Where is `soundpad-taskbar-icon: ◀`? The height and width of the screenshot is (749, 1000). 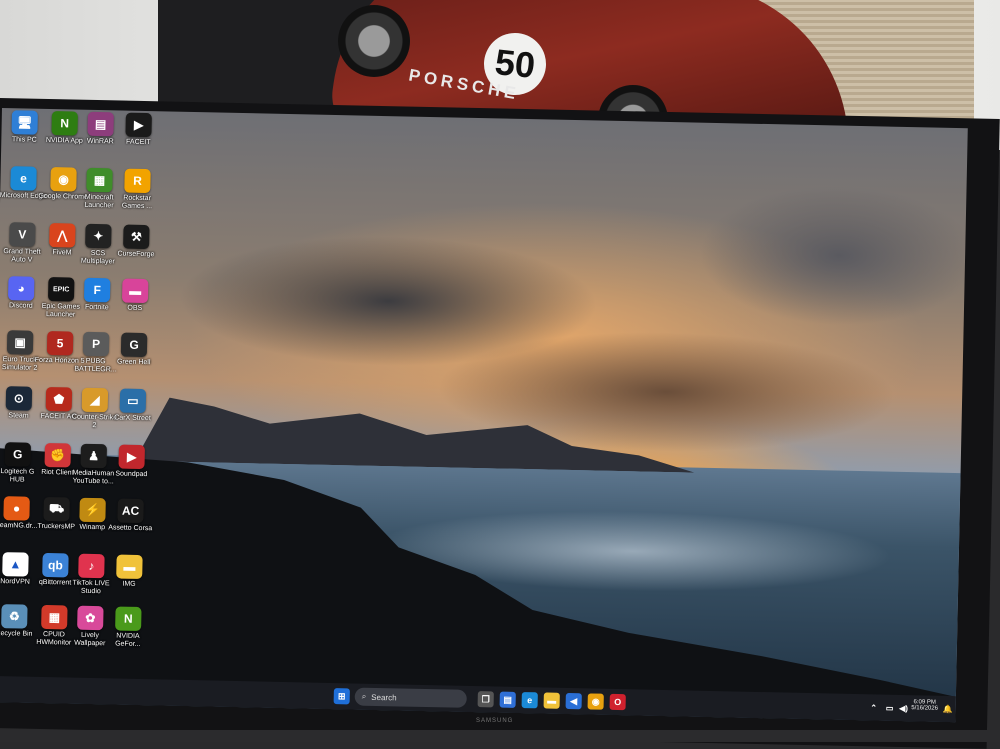 soundpad-taskbar-icon: ◀ is located at coordinates (573, 701).